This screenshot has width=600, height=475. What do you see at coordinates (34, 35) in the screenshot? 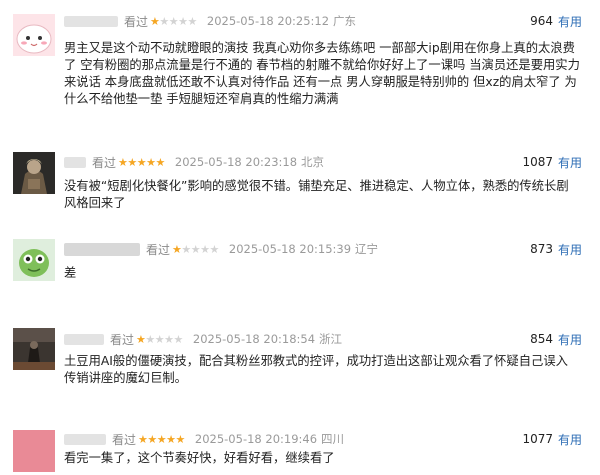
I see `cartoon-blob-avatar` at bounding box center [34, 35].